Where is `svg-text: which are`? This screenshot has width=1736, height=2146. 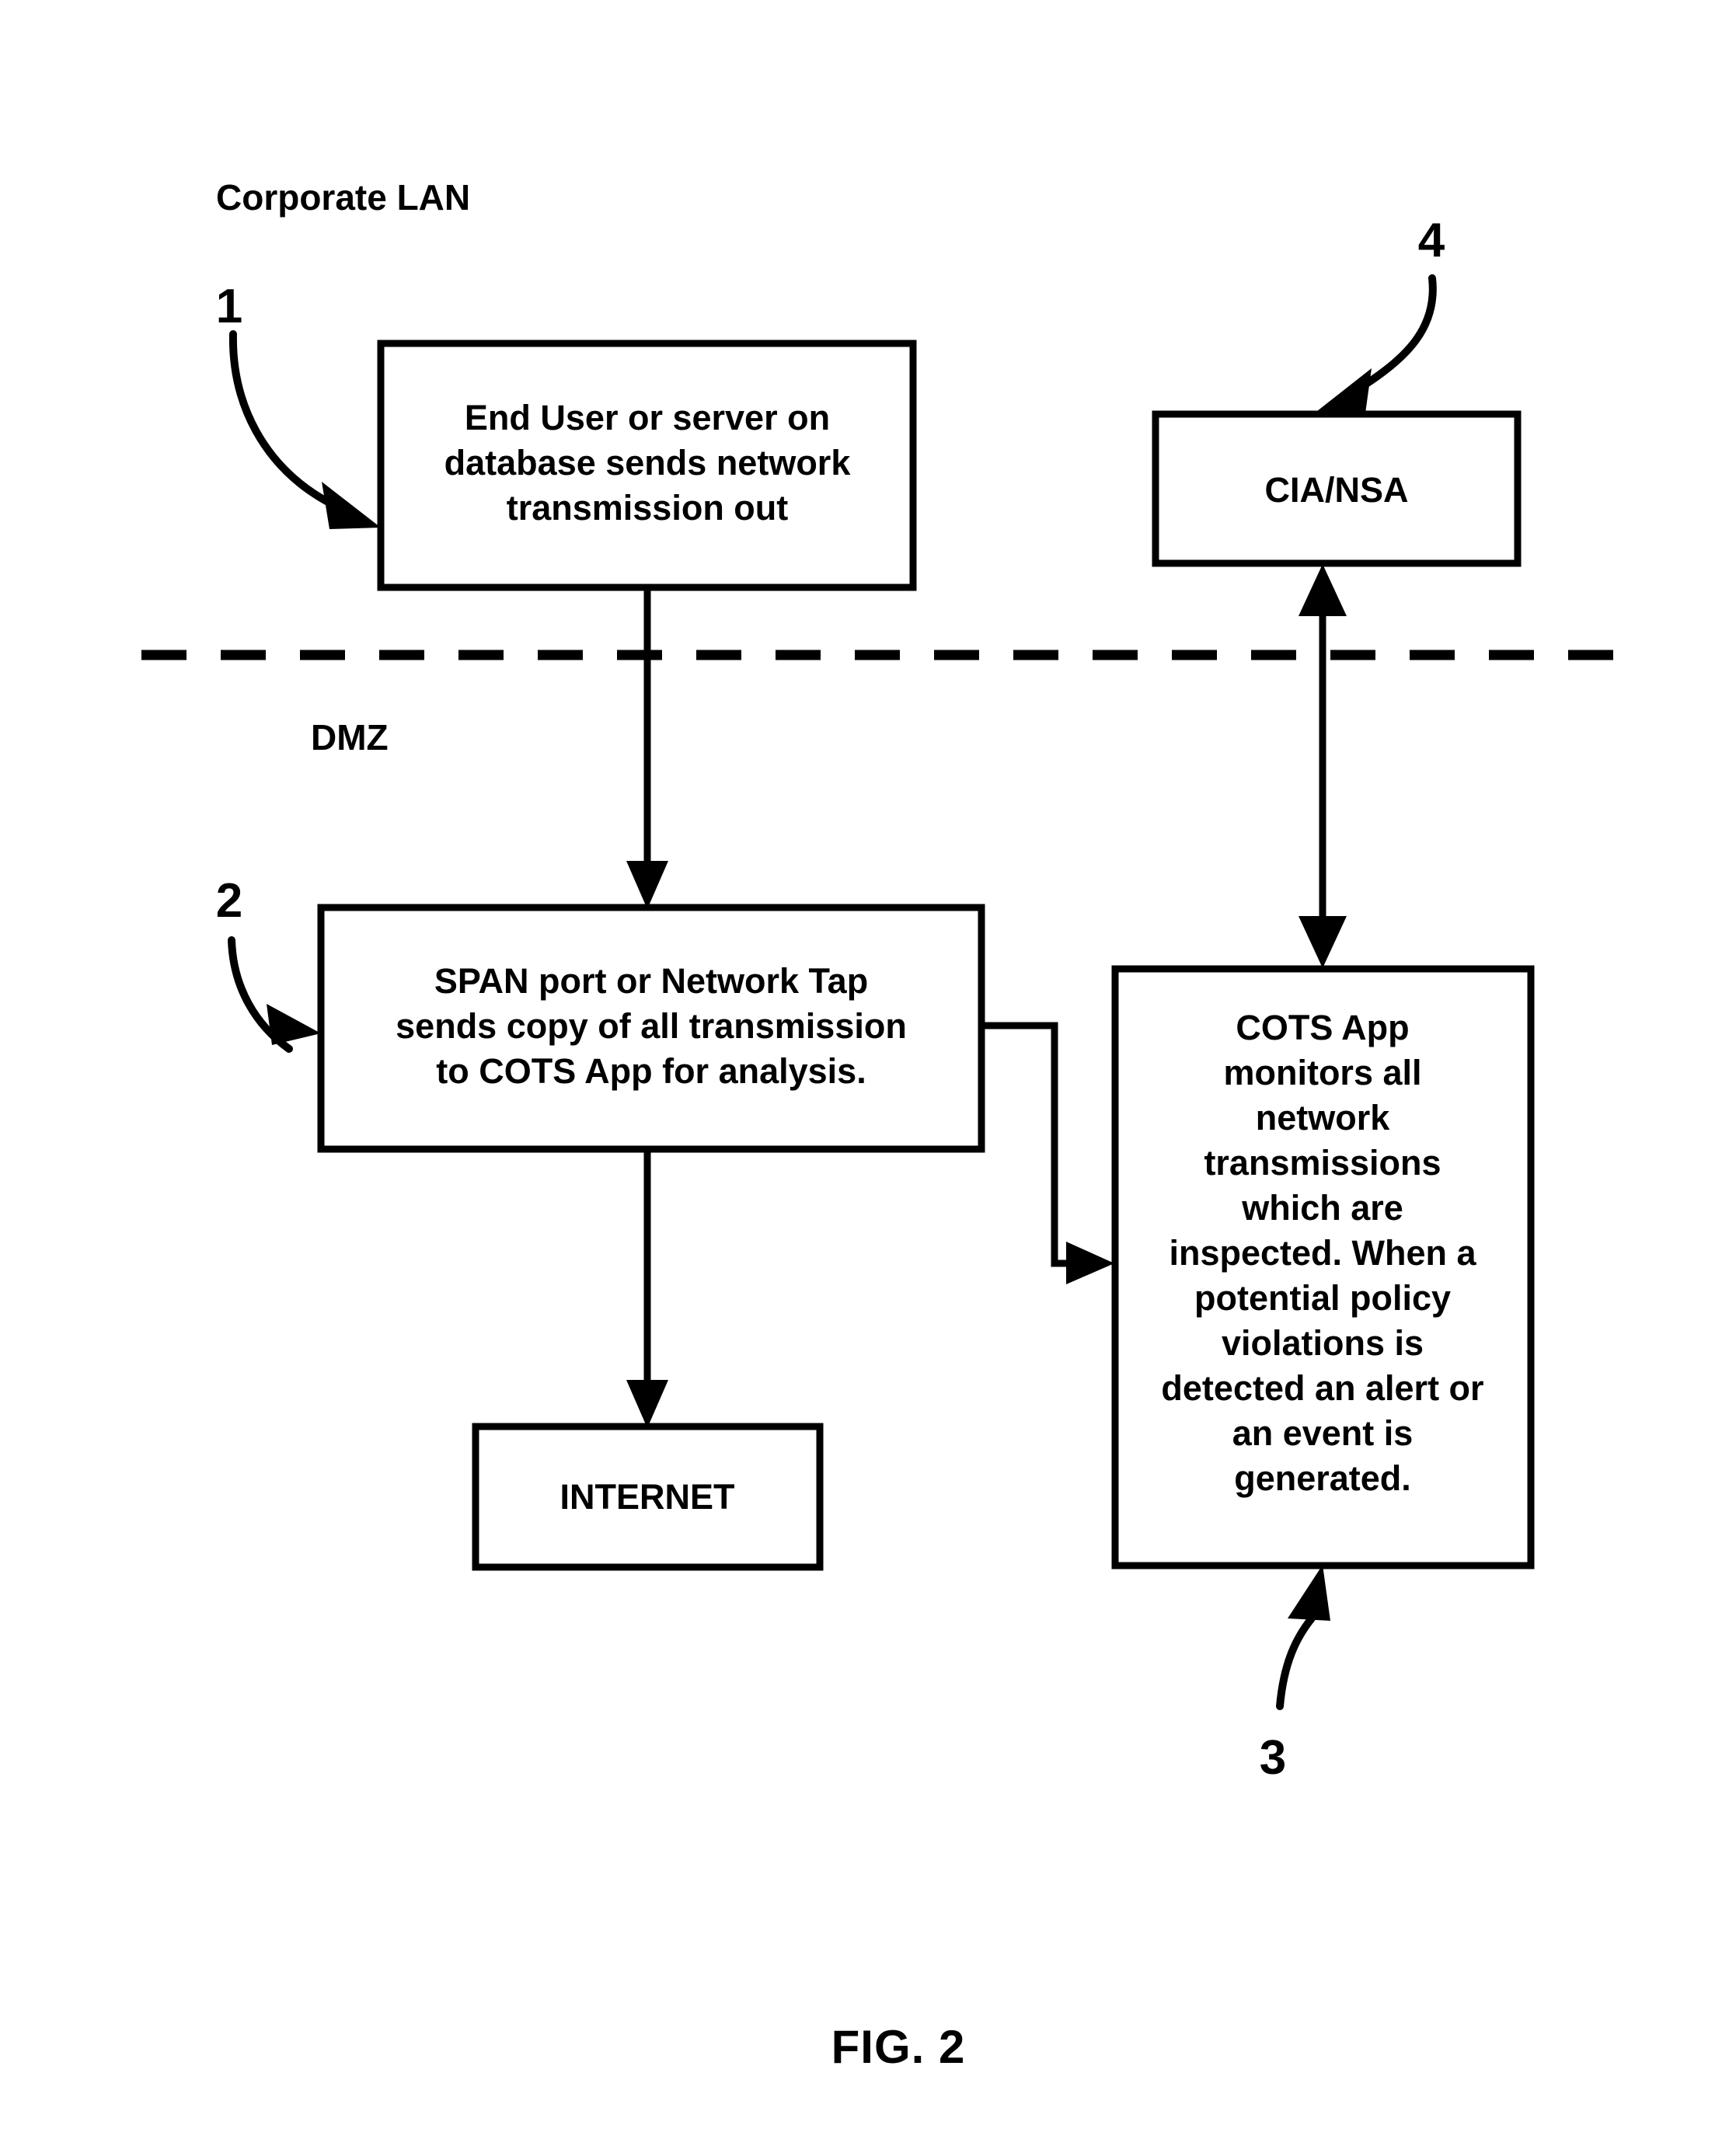 svg-text: which are is located at coordinates (1322, 1208).